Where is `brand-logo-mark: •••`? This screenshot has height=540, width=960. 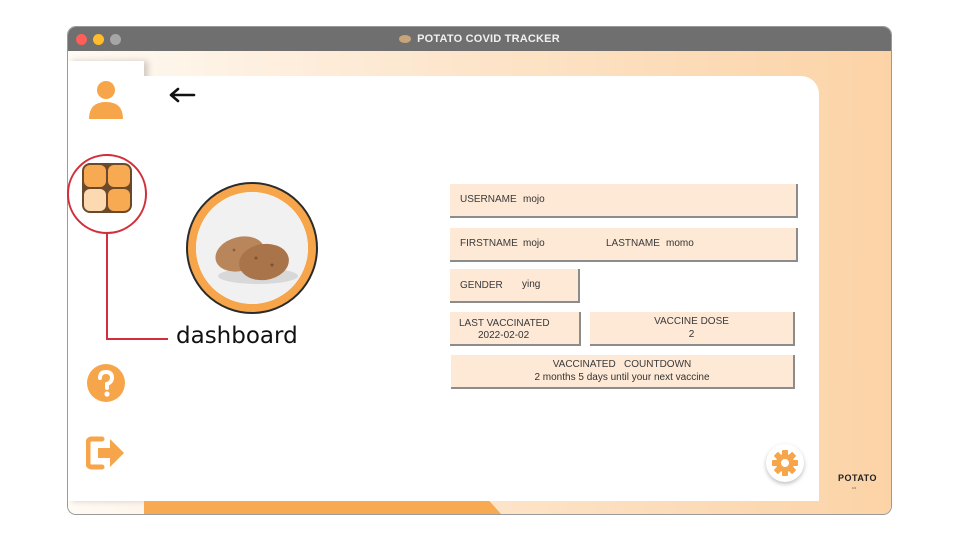
brand-logo-mark: ••• is located at coordinates (854, 487).